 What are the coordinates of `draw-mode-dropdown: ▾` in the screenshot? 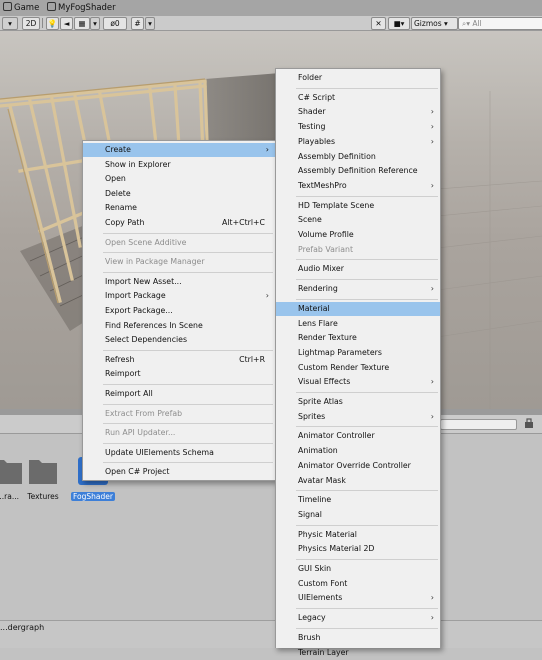 It's located at (10, 23).